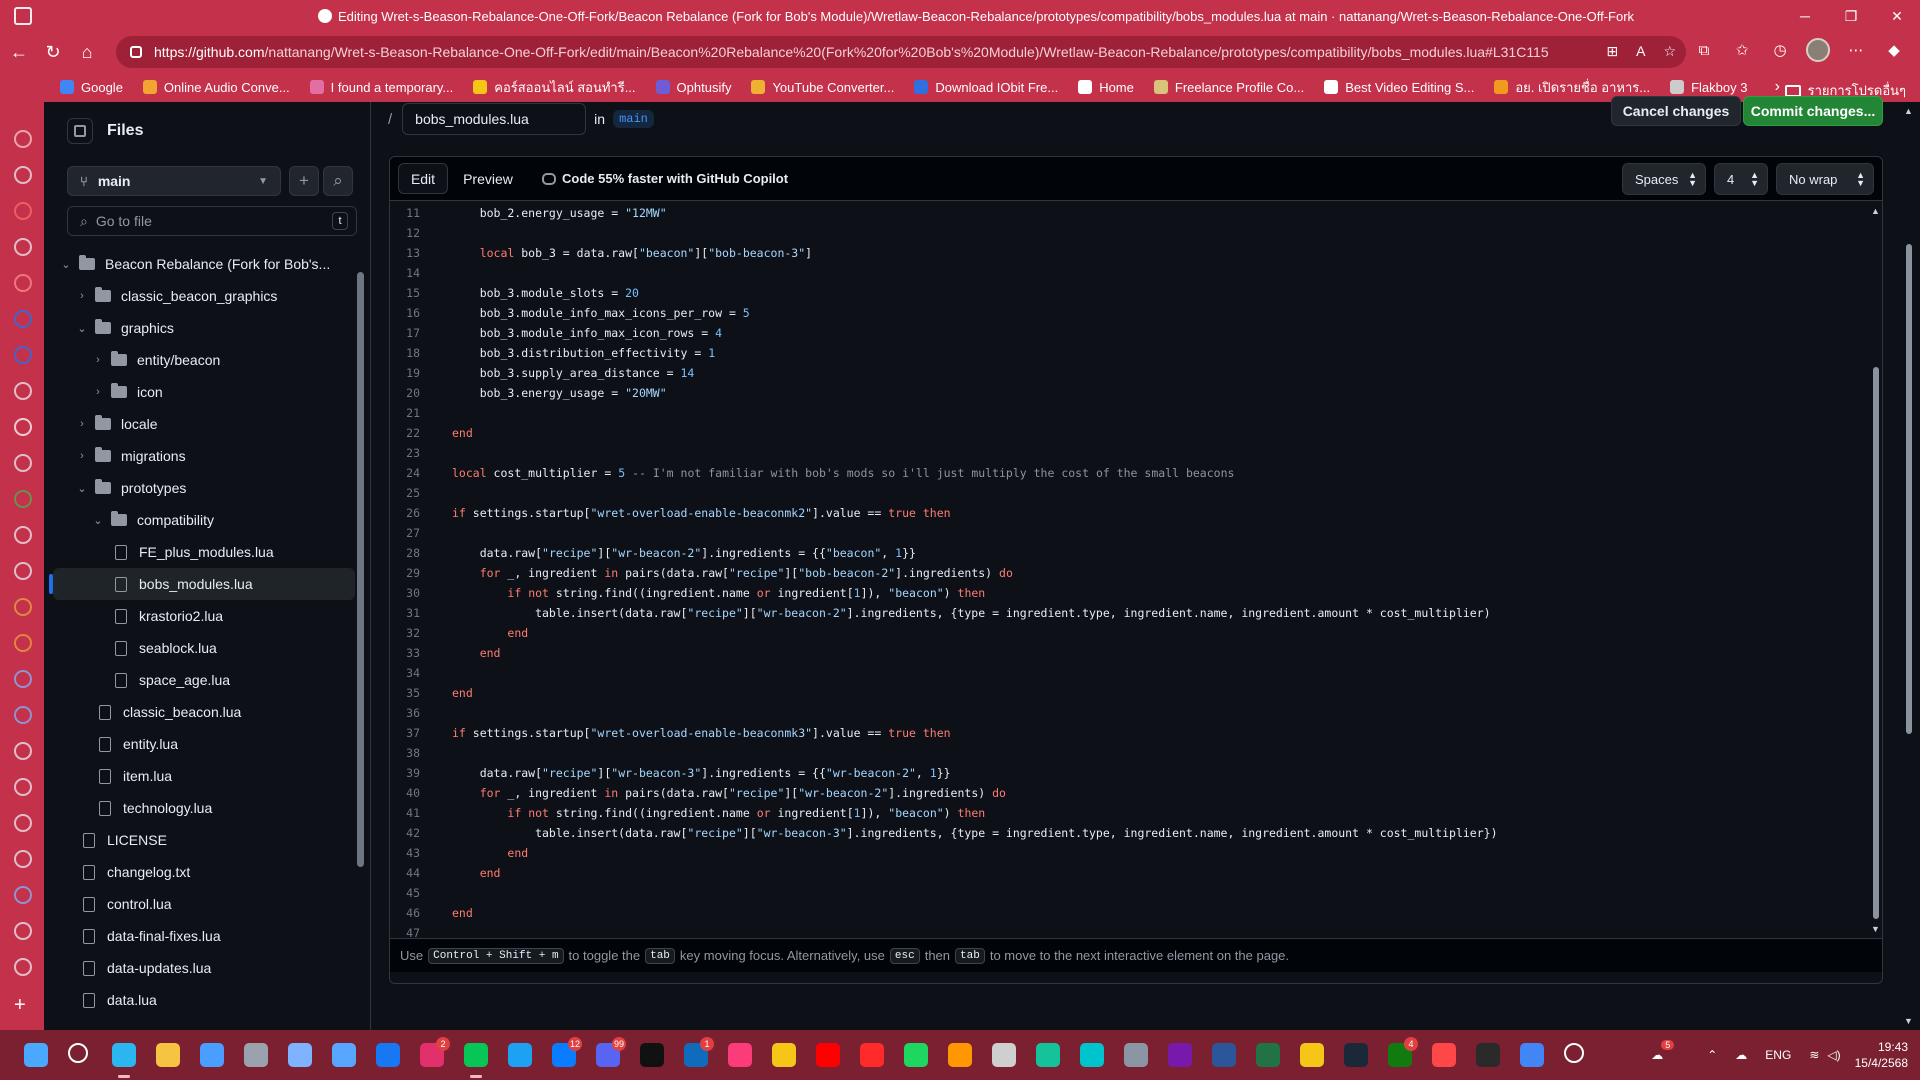  I want to click on add-file-button: +, so click(304, 181).